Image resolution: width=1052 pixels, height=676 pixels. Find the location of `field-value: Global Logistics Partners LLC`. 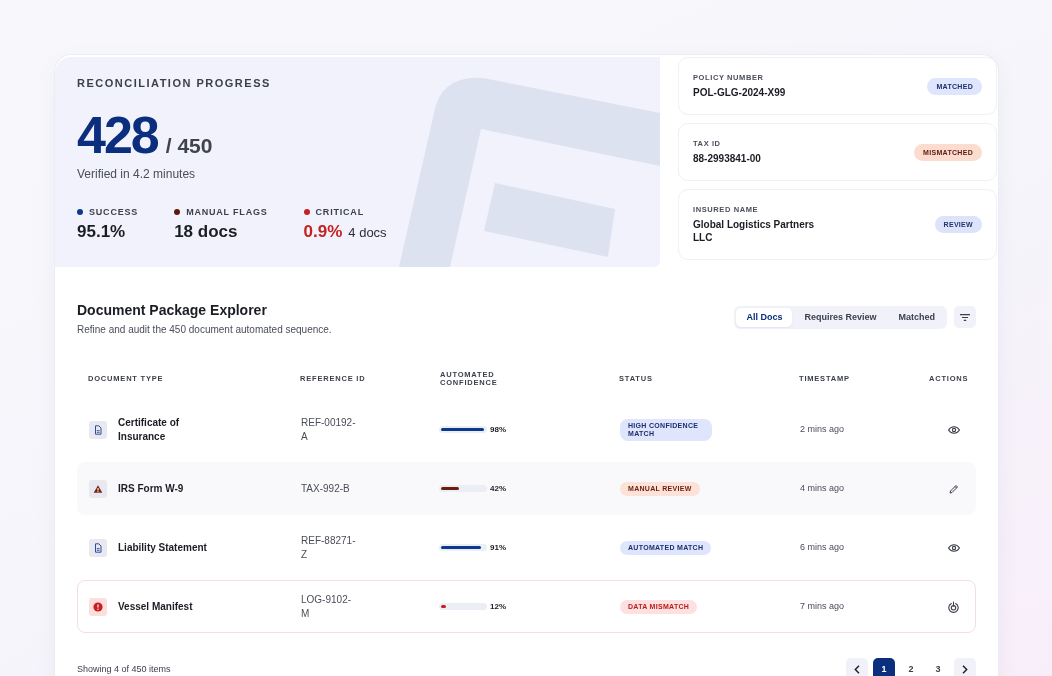

field-value: Global Logistics Partners LLC is located at coordinates (754, 231).